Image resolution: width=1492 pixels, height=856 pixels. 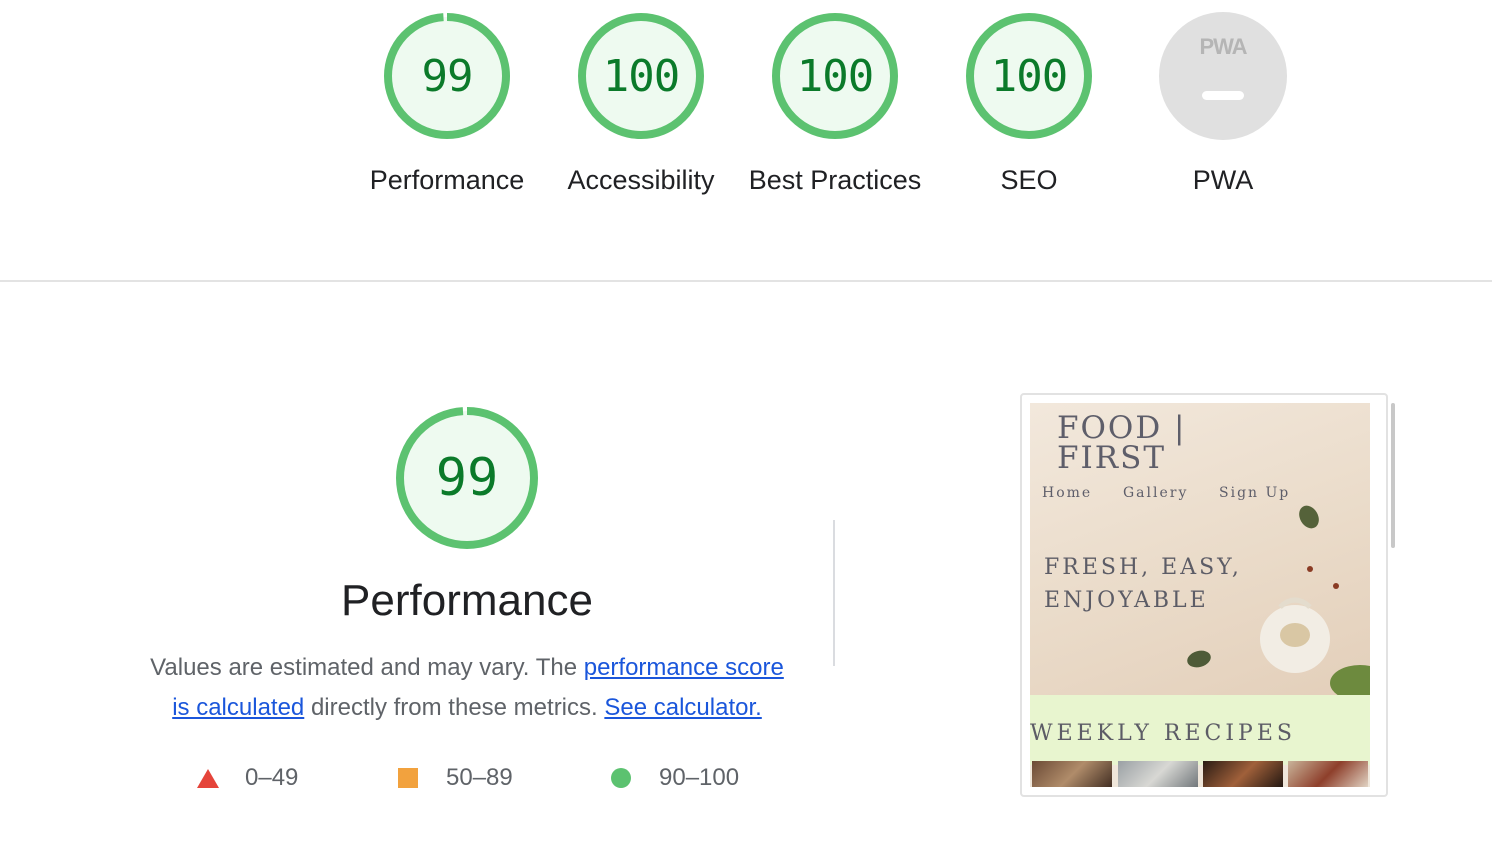 What do you see at coordinates (1223, 46) in the screenshot?
I see `pwa-badge-icon: PWA` at bounding box center [1223, 46].